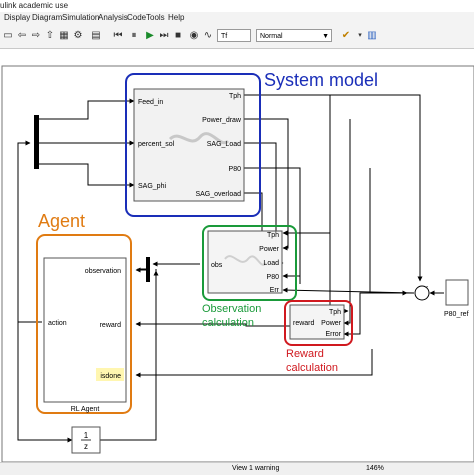 The width and height of the screenshot is (474, 475). What do you see at coordinates (155, 18) in the screenshot?
I see `menu-tools: Tools` at bounding box center [155, 18].